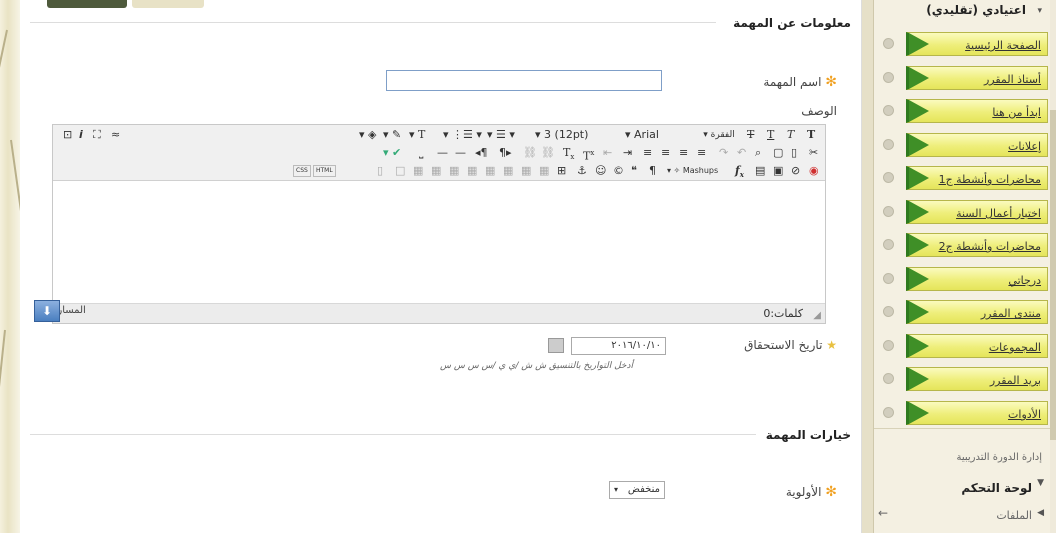 The width and height of the screenshot is (1056, 533). Describe the element at coordinates (481, 153) in the screenshot. I see `rtl-icon: ◂¶` at that location.